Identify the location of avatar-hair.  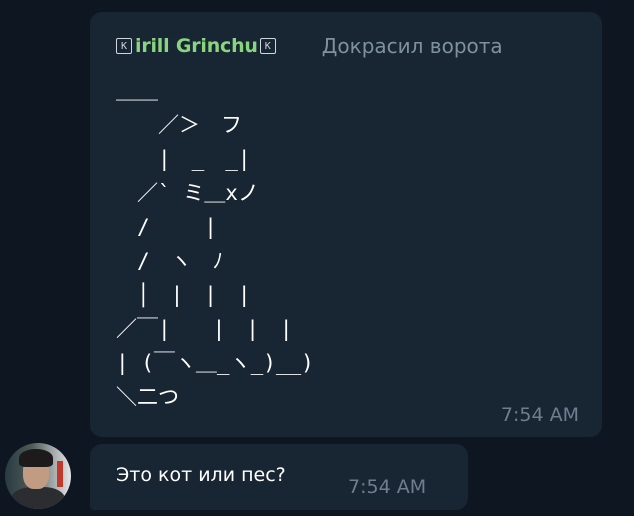
(36, 458).